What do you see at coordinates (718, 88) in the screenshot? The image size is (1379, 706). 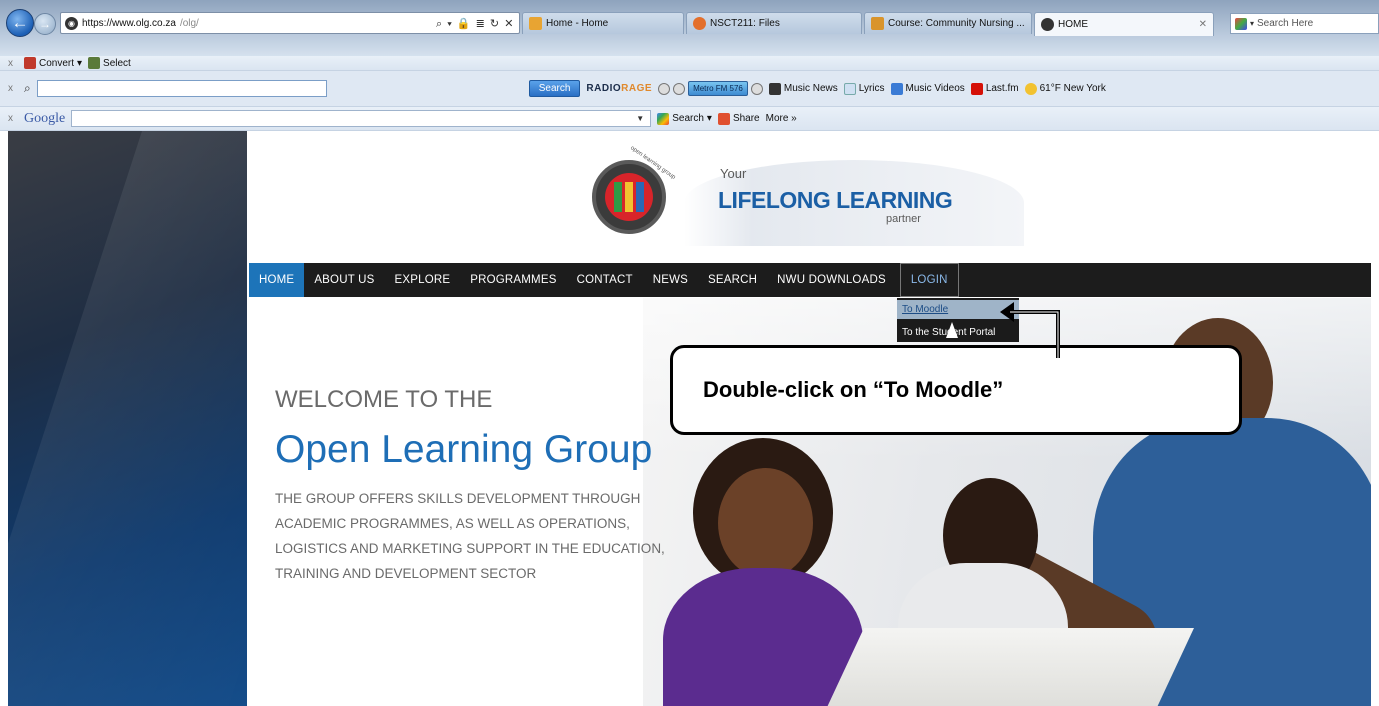 I see `radio-station-label: Metro FM 576` at bounding box center [718, 88].